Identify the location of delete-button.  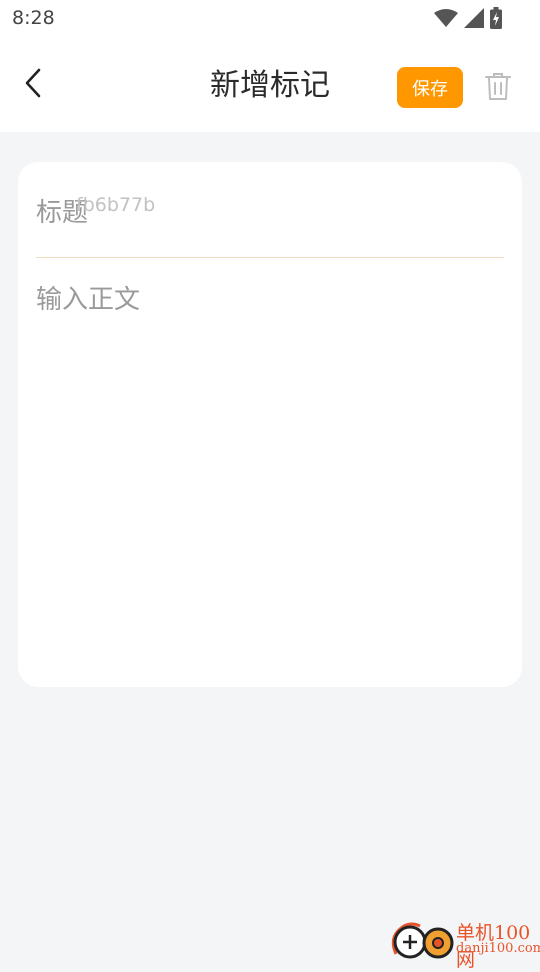
(498, 88).